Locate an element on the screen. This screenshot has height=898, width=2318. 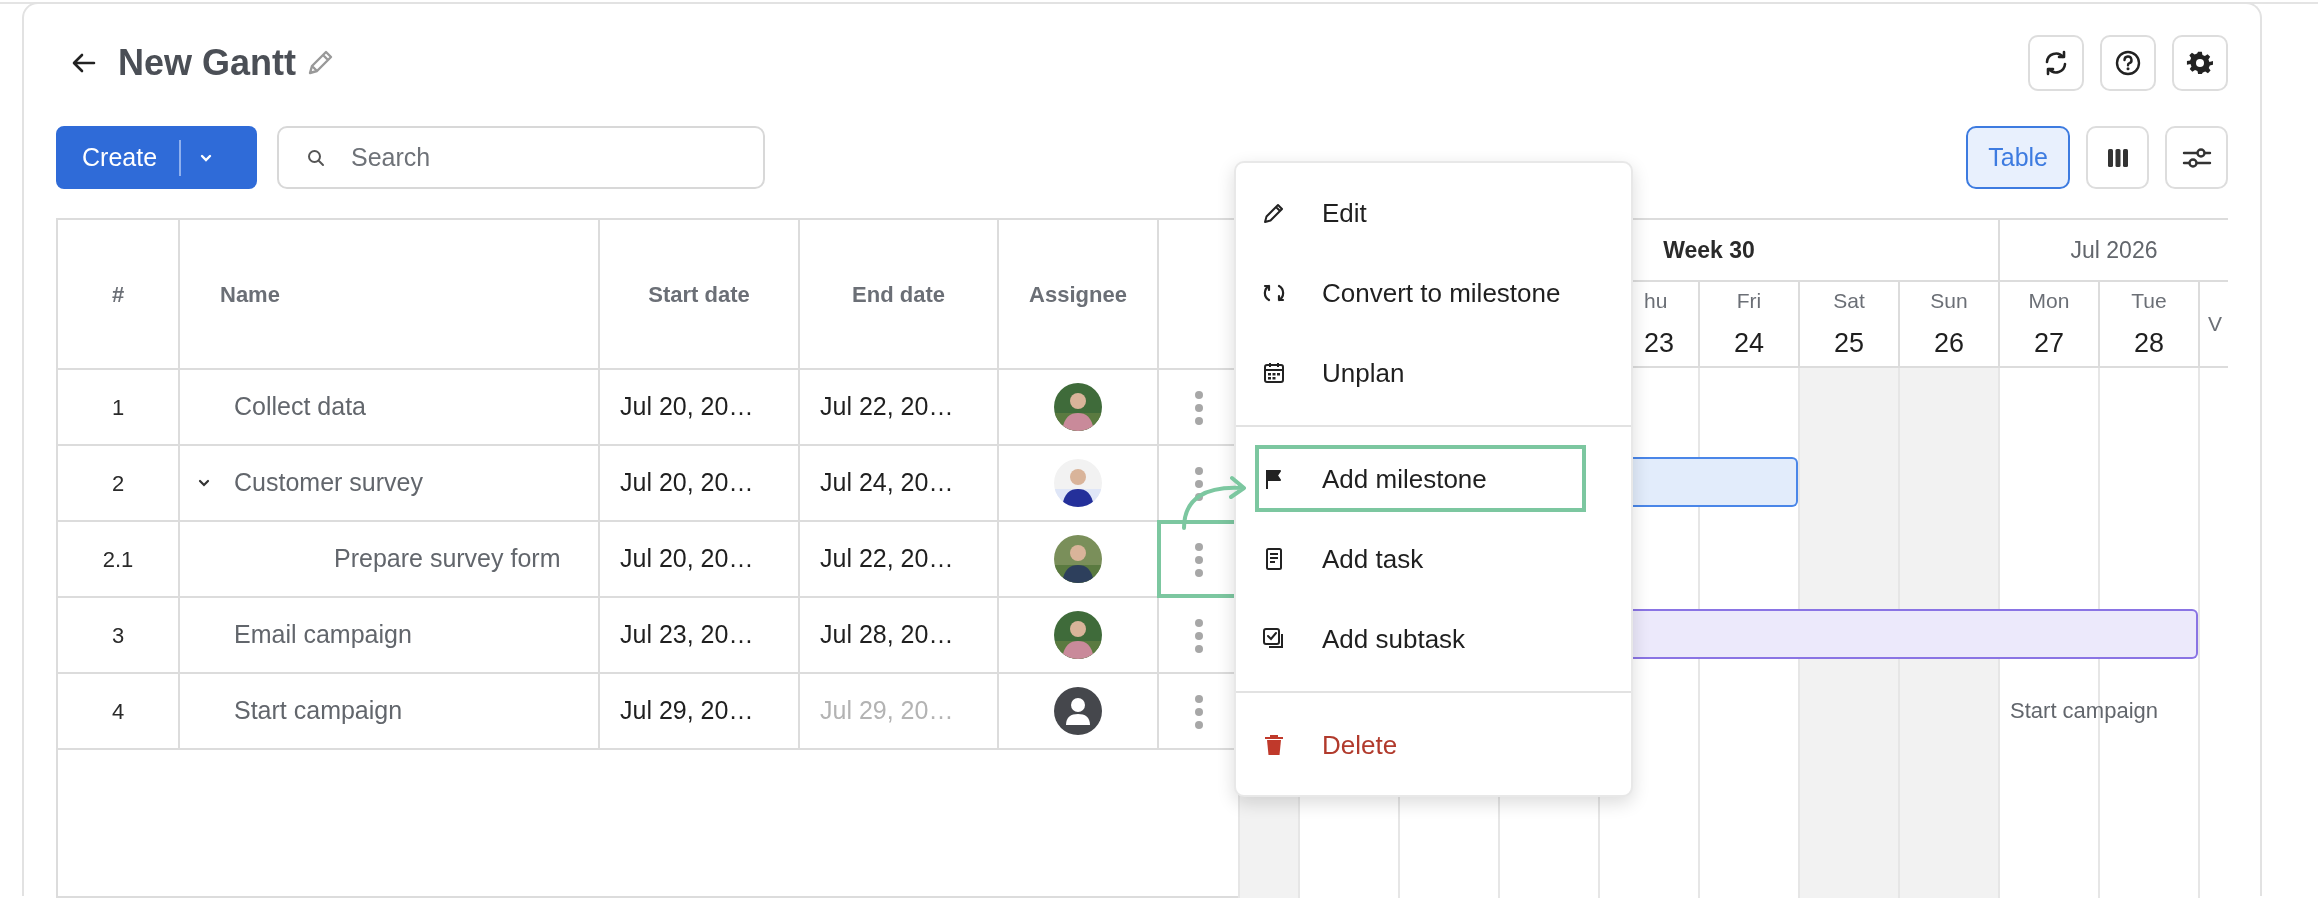
task-name: Customer survey is located at coordinates (328, 483).